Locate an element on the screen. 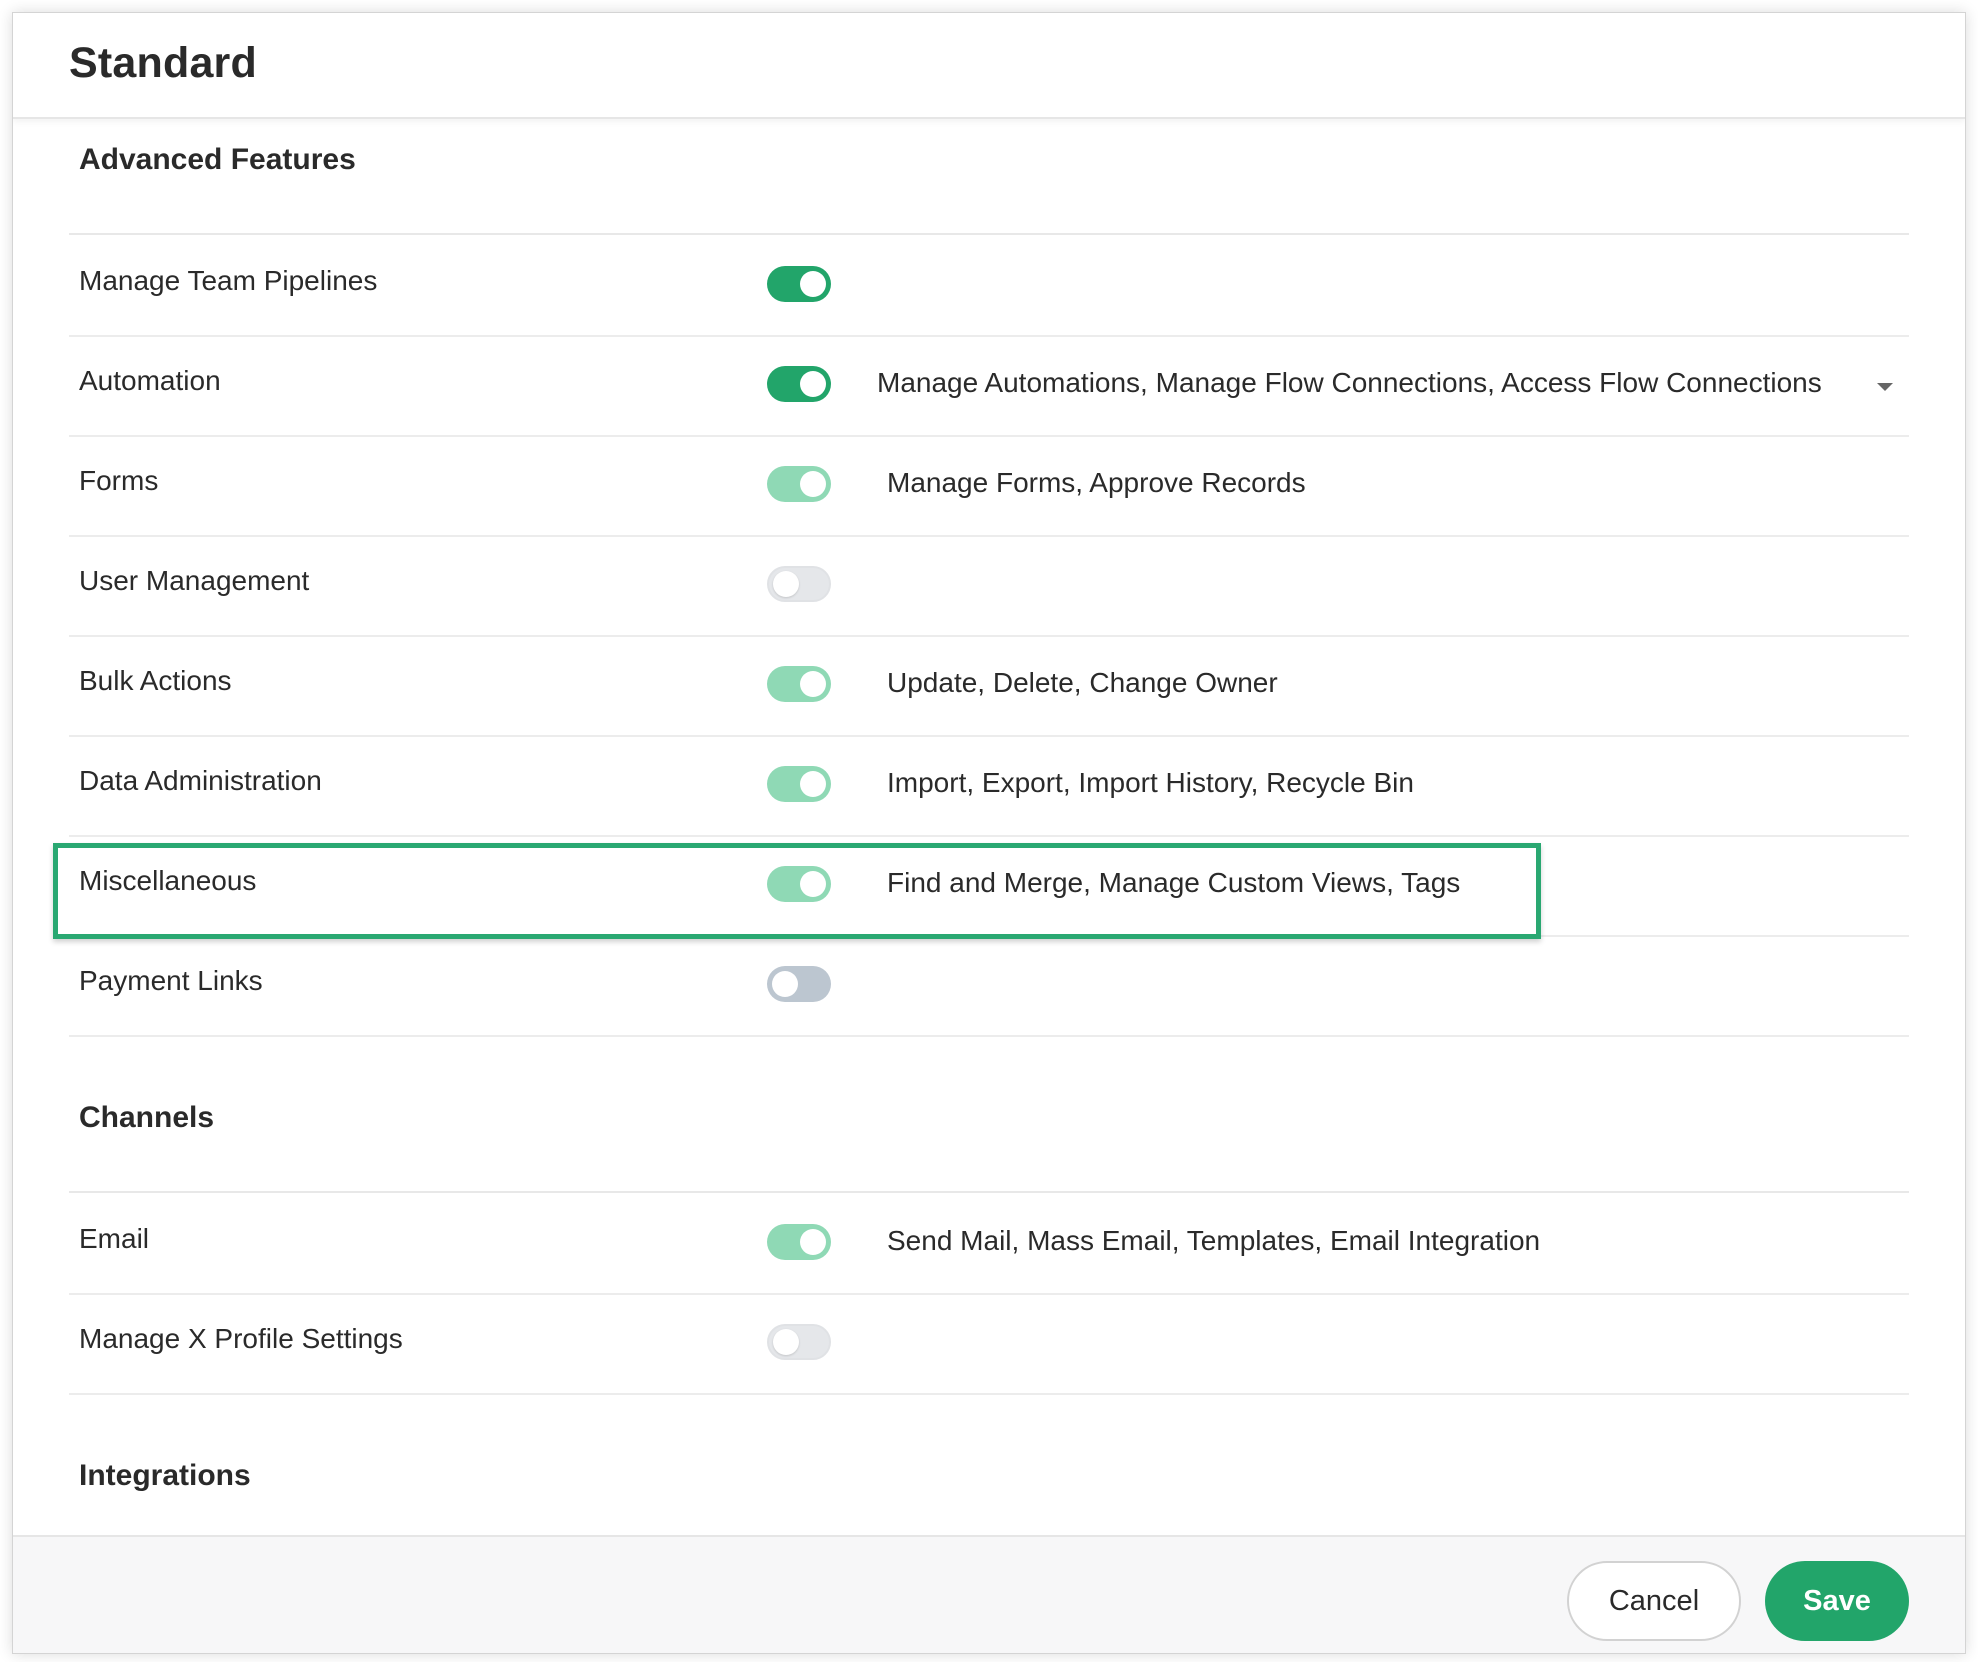  row-forms: Forms Manage Forms, Approve Records is located at coordinates (989, 486).